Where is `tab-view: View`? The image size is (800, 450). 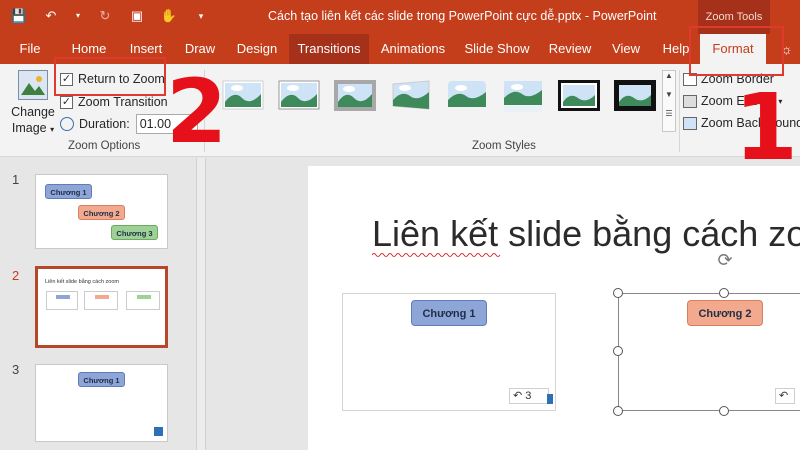
tab-view: View is located at coordinates (626, 49).